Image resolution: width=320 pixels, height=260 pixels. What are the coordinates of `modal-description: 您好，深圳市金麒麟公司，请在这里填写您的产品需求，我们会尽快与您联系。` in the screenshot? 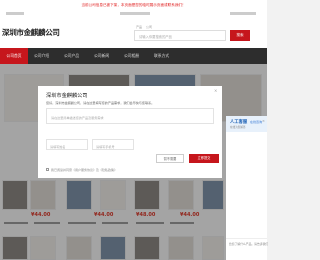 It's located at (100, 103).